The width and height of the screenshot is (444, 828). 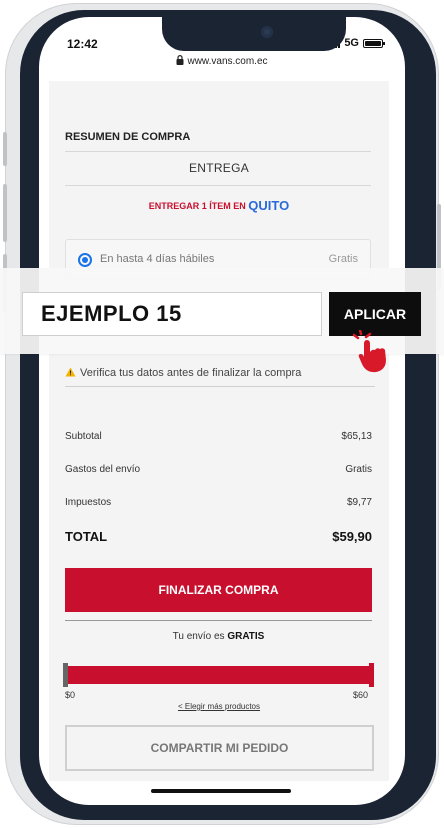 What do you see at coordinates (374, 43) in the screenshot?
I see `battery-icon` at bounding box center [374, 43].